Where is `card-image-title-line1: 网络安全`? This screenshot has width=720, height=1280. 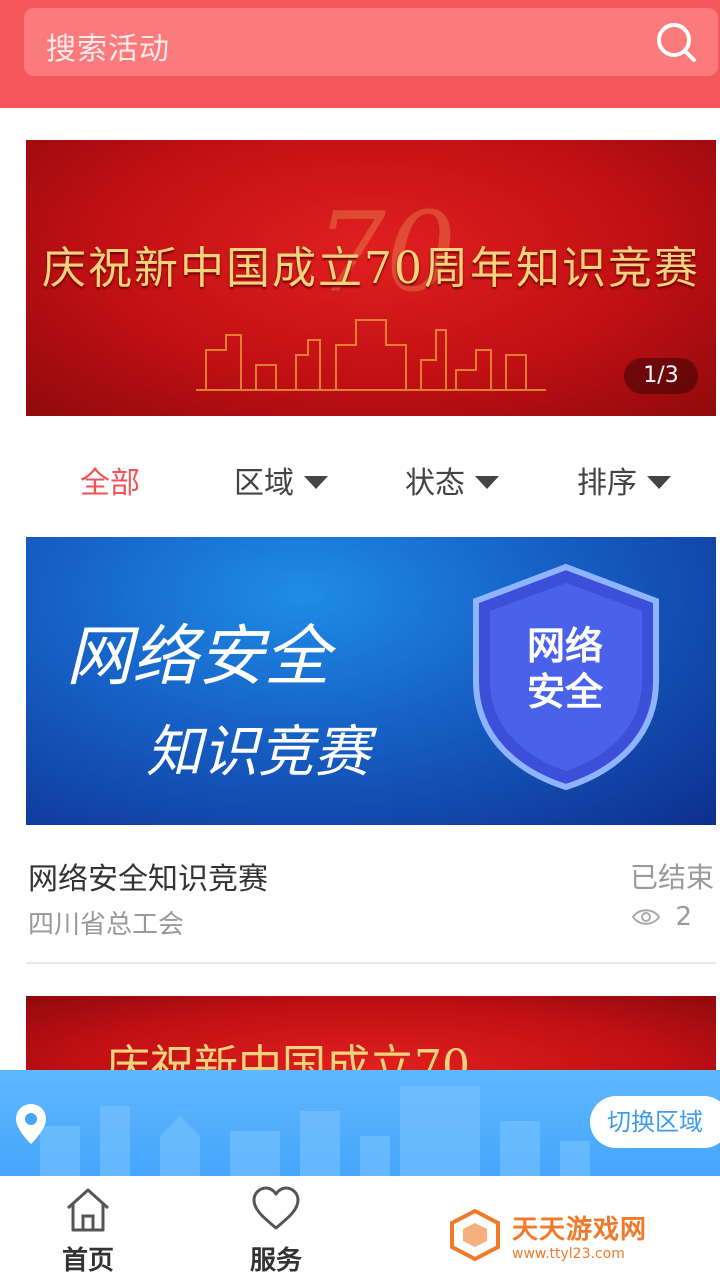
card-image-title-line1: 网络安全 is located at coordinates (198, 656).